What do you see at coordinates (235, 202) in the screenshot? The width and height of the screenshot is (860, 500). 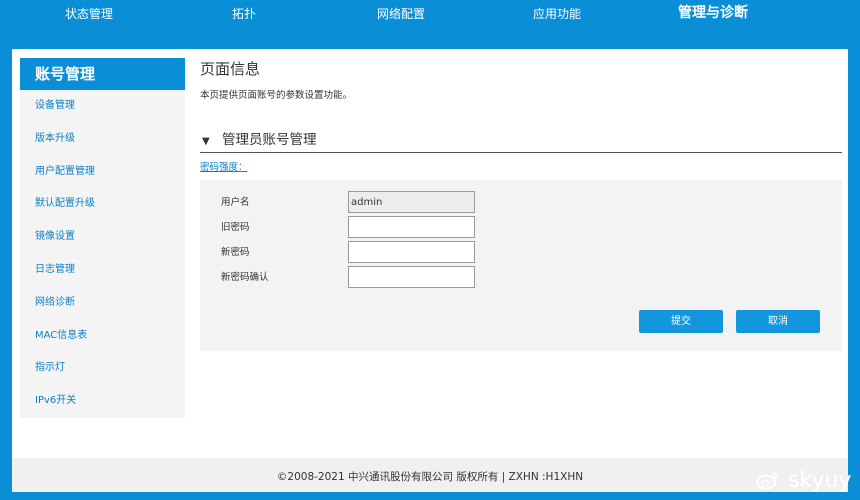 I see `username-label: 用户名` at bounding box center [235, 202].